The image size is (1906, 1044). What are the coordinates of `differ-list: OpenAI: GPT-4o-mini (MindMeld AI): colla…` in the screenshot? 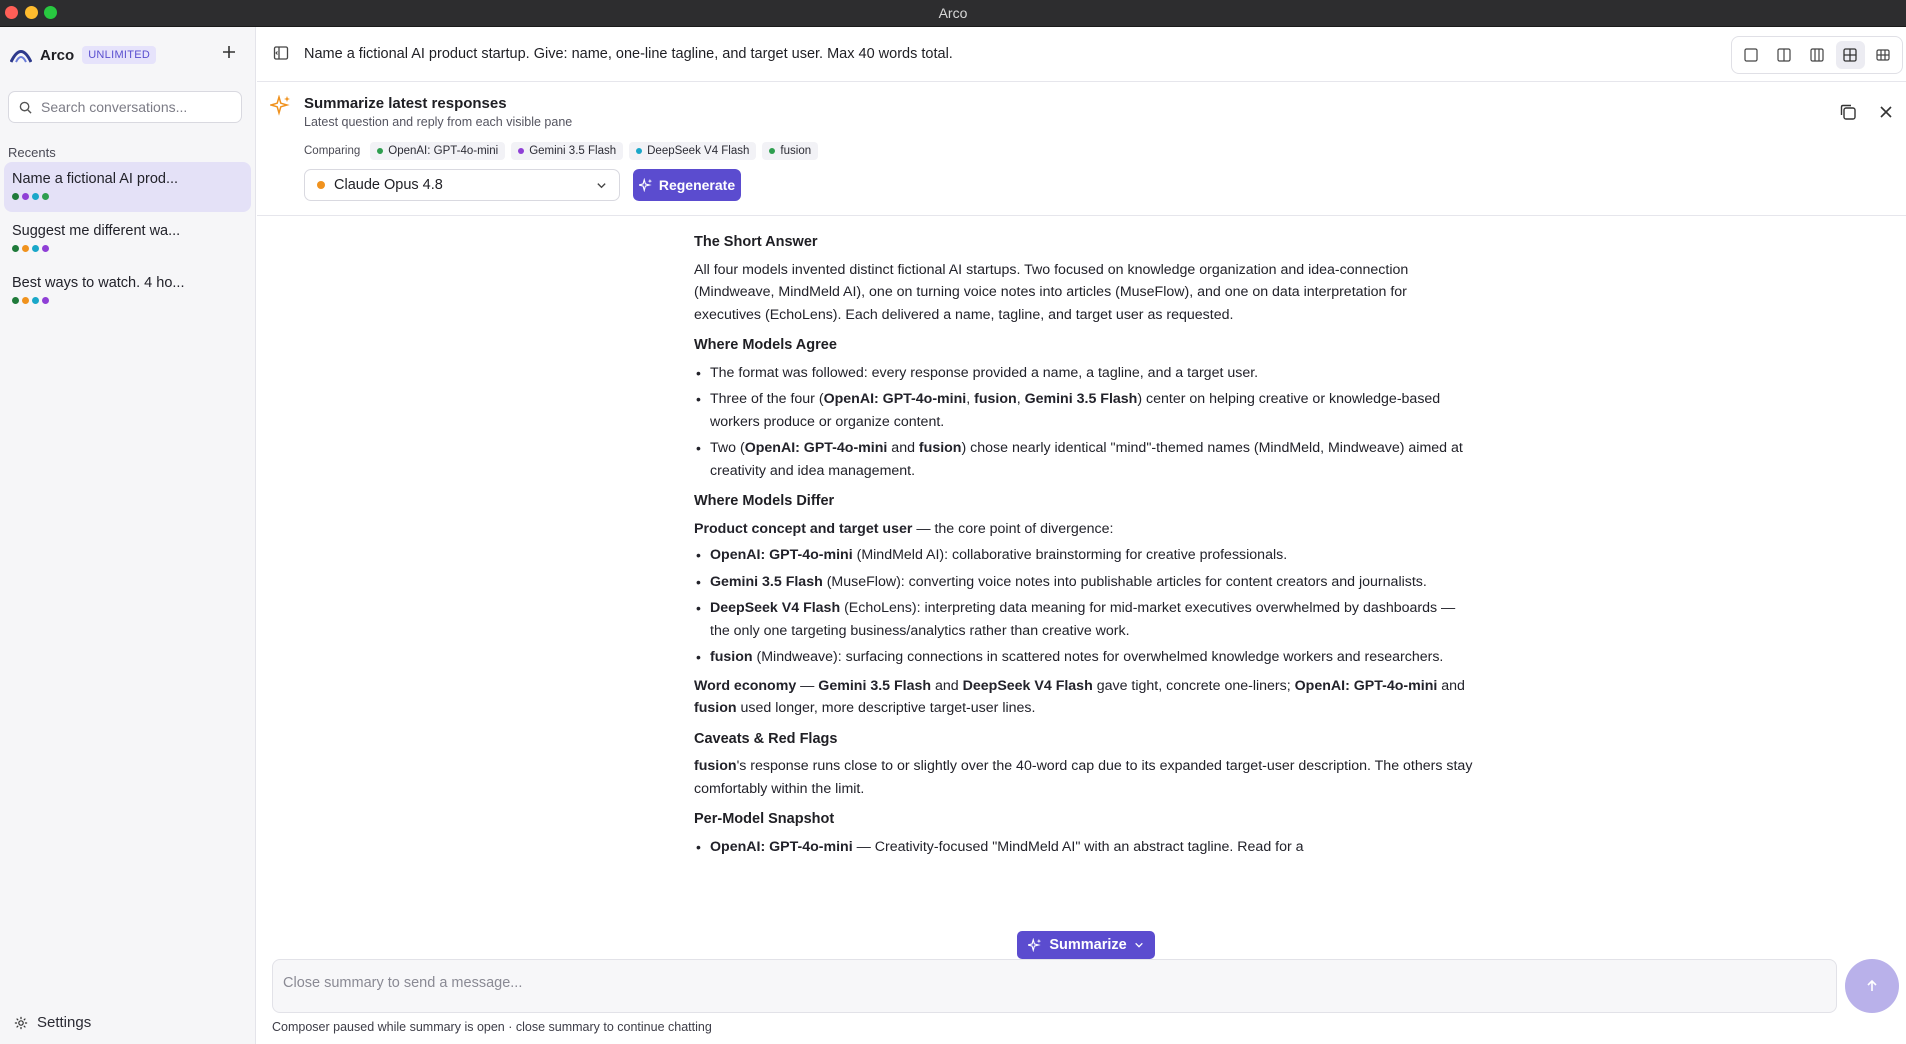 It's located at (1084, 606).